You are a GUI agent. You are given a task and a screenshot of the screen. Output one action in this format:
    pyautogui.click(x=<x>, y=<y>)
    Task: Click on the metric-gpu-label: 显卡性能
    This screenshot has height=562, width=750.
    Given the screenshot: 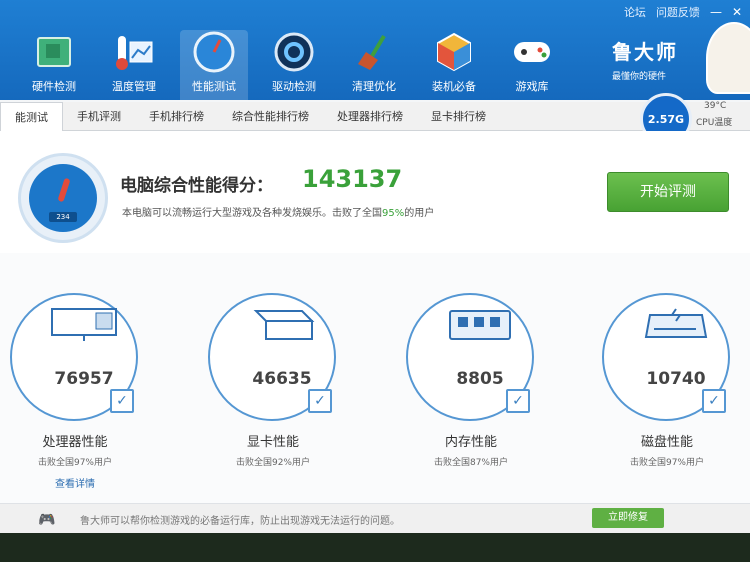 What is the action you would take?
    pyautogui.click(x=272, y=442)
    